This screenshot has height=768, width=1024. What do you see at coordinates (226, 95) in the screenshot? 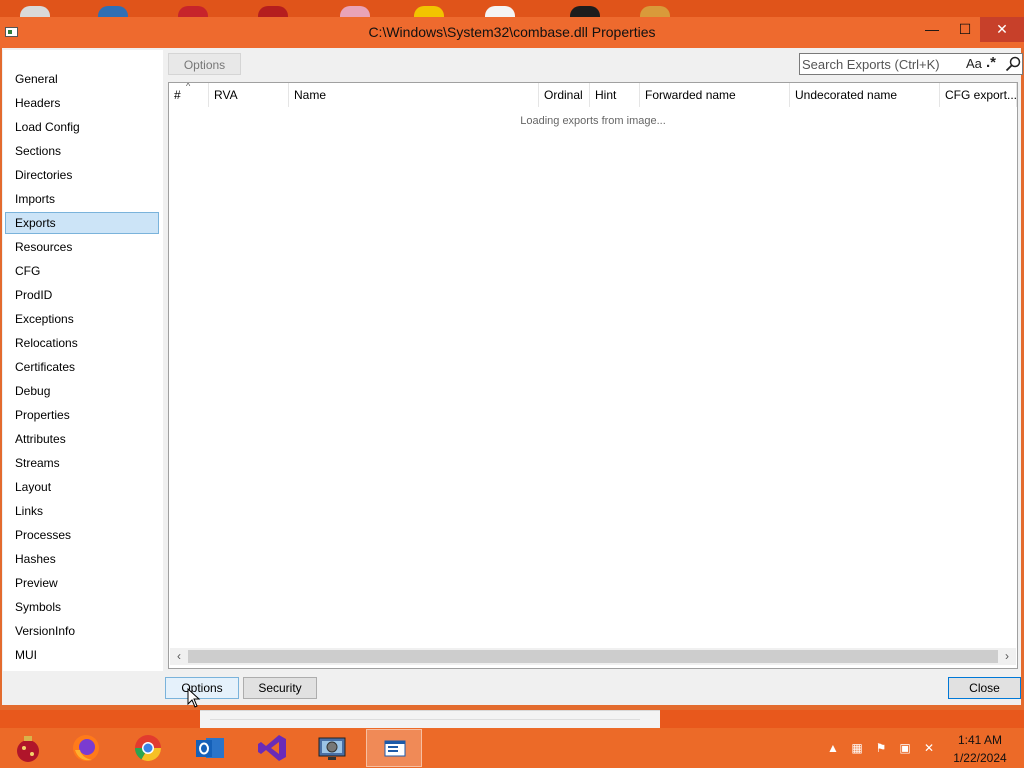
I see `column-header-label: RVA` at bounding box center [226, 95].